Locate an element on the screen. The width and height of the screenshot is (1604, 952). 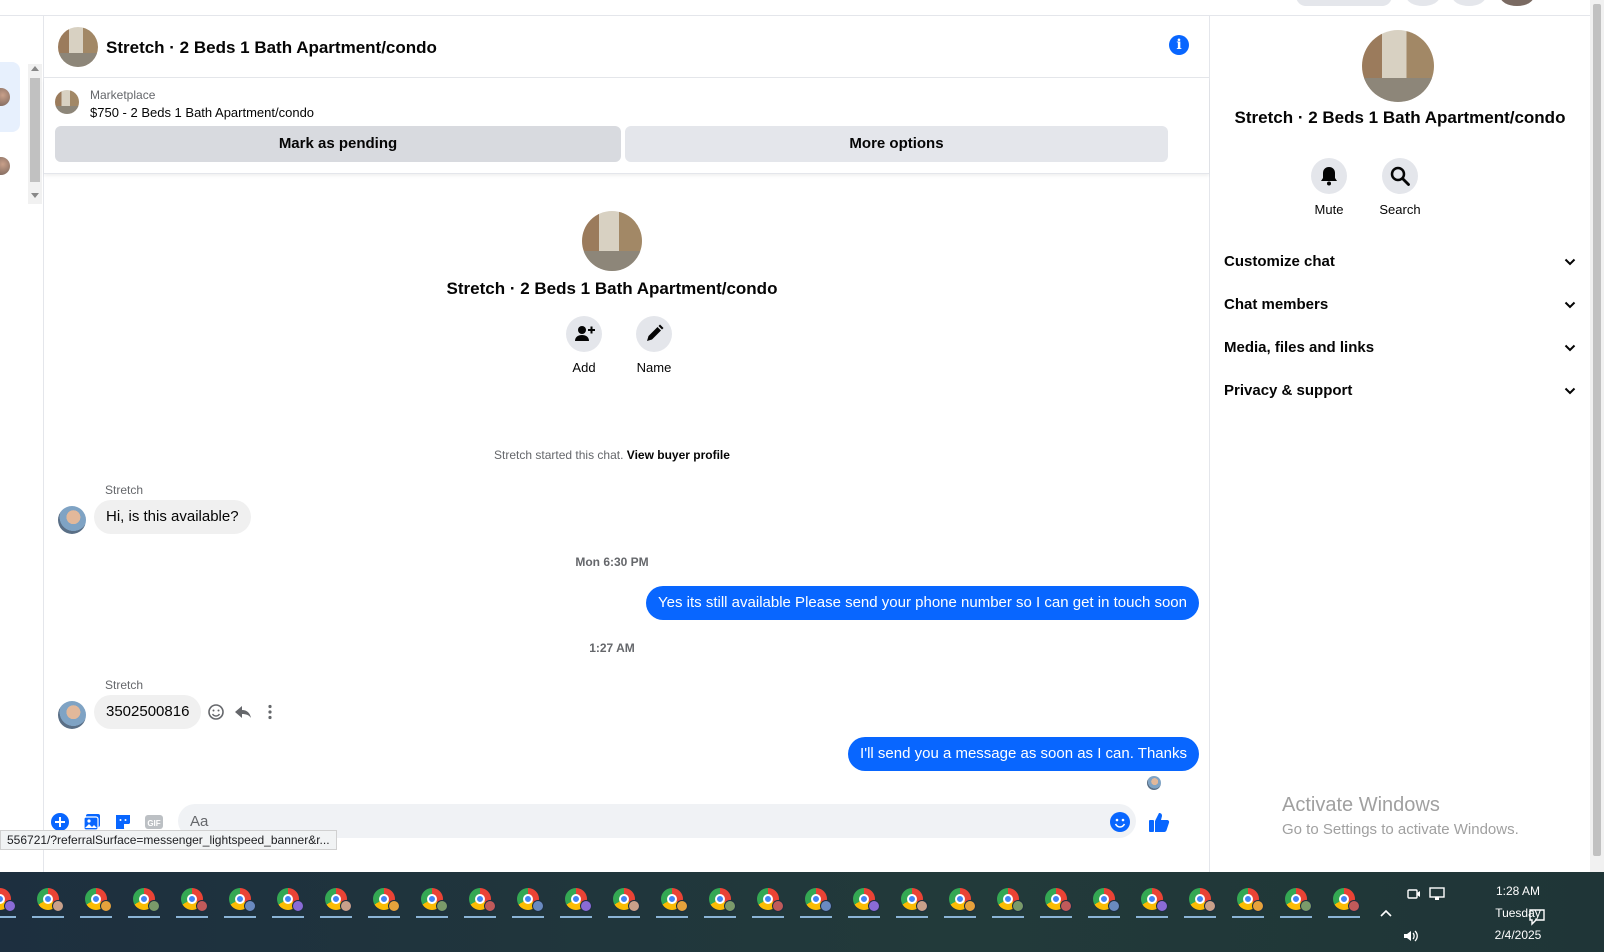
page-scrollbar is located at coordinates (1597, 436).